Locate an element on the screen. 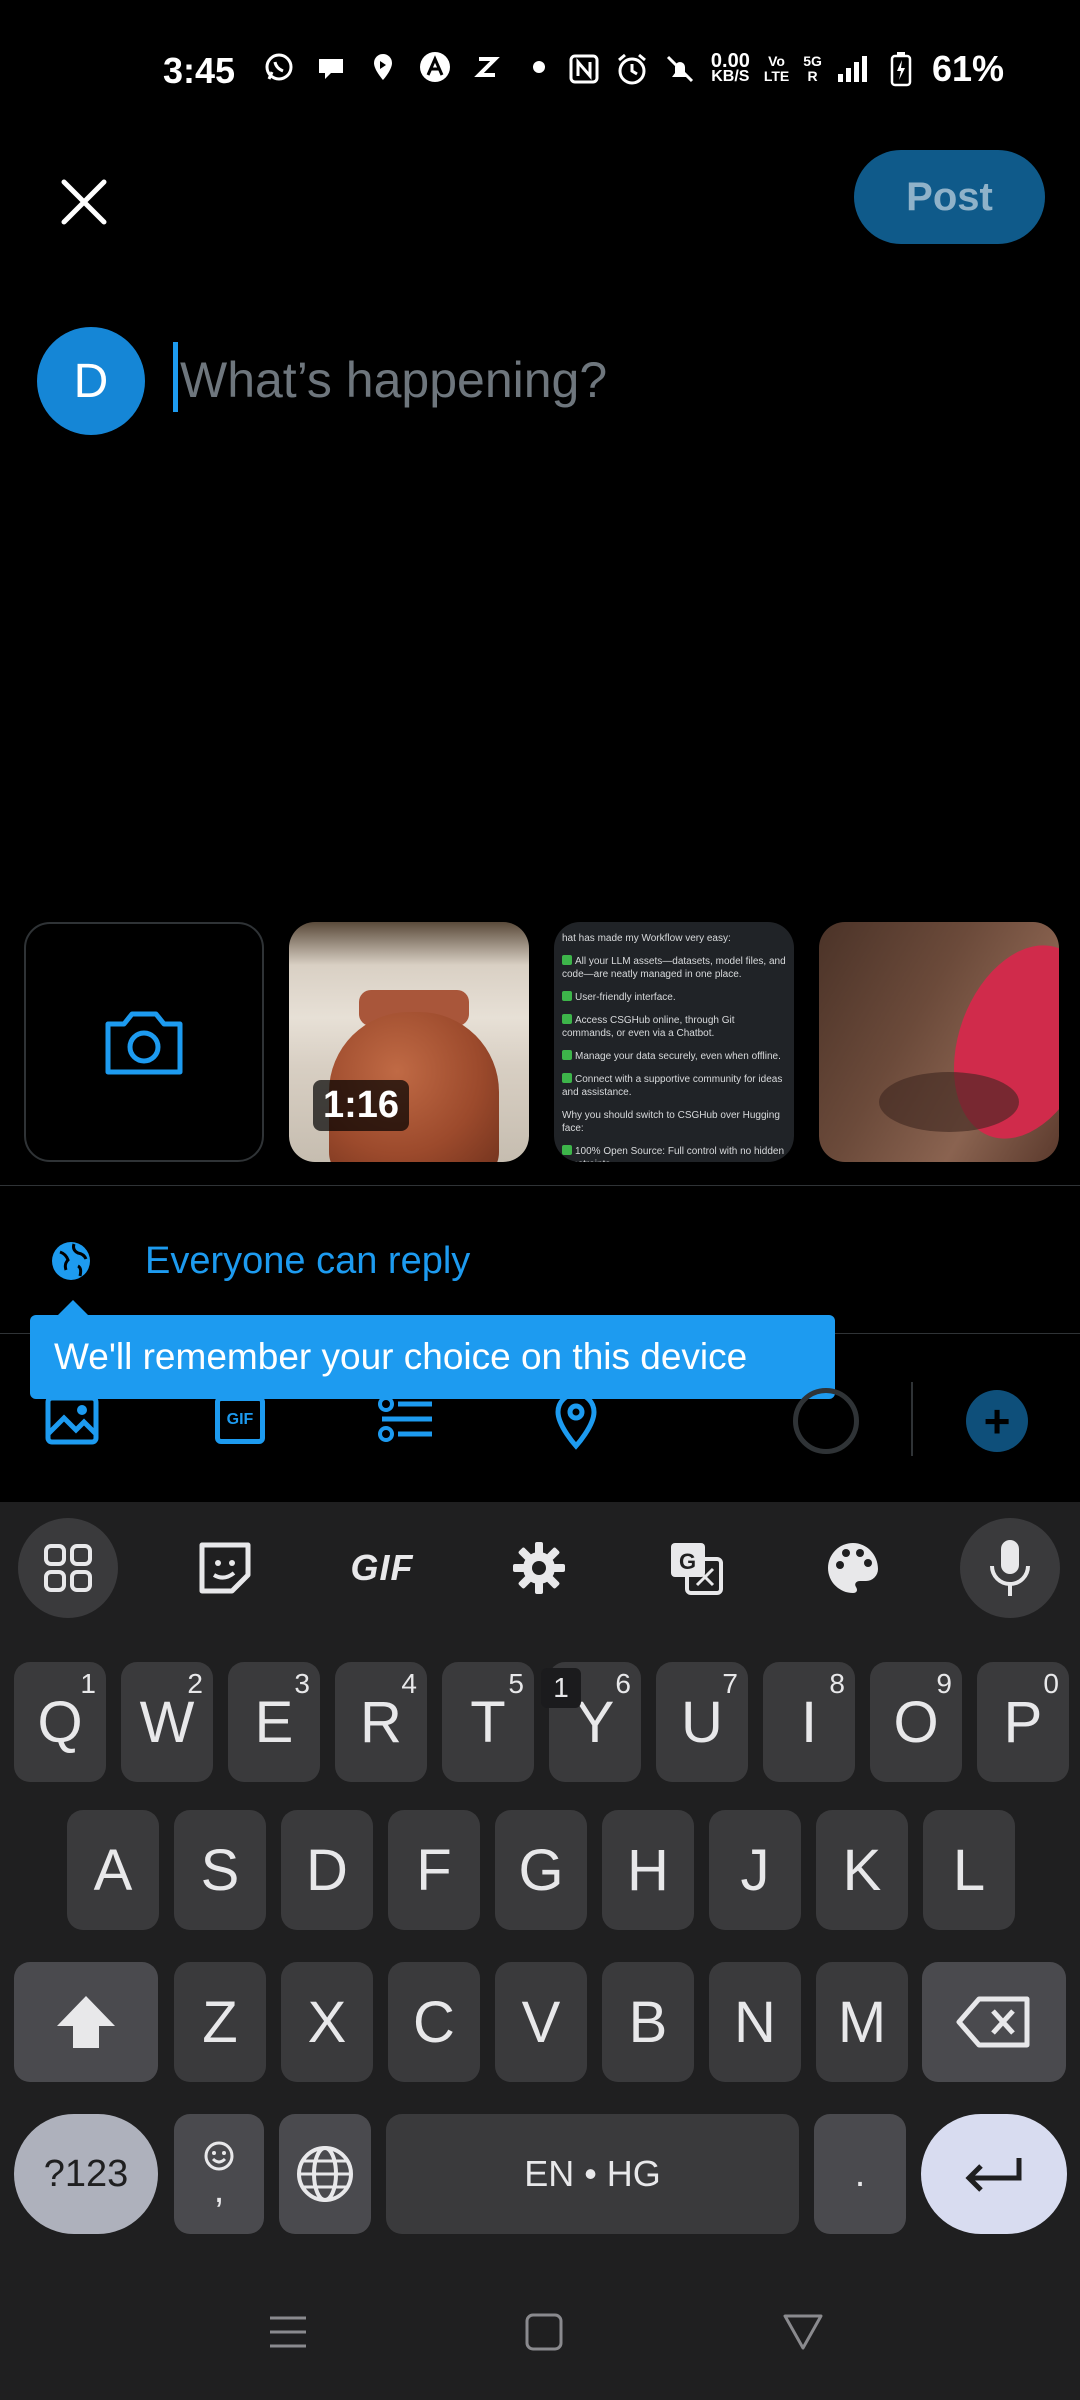 This screenshot has width=1080, height=2400. enter-key is located at coordinates (994, 2174).